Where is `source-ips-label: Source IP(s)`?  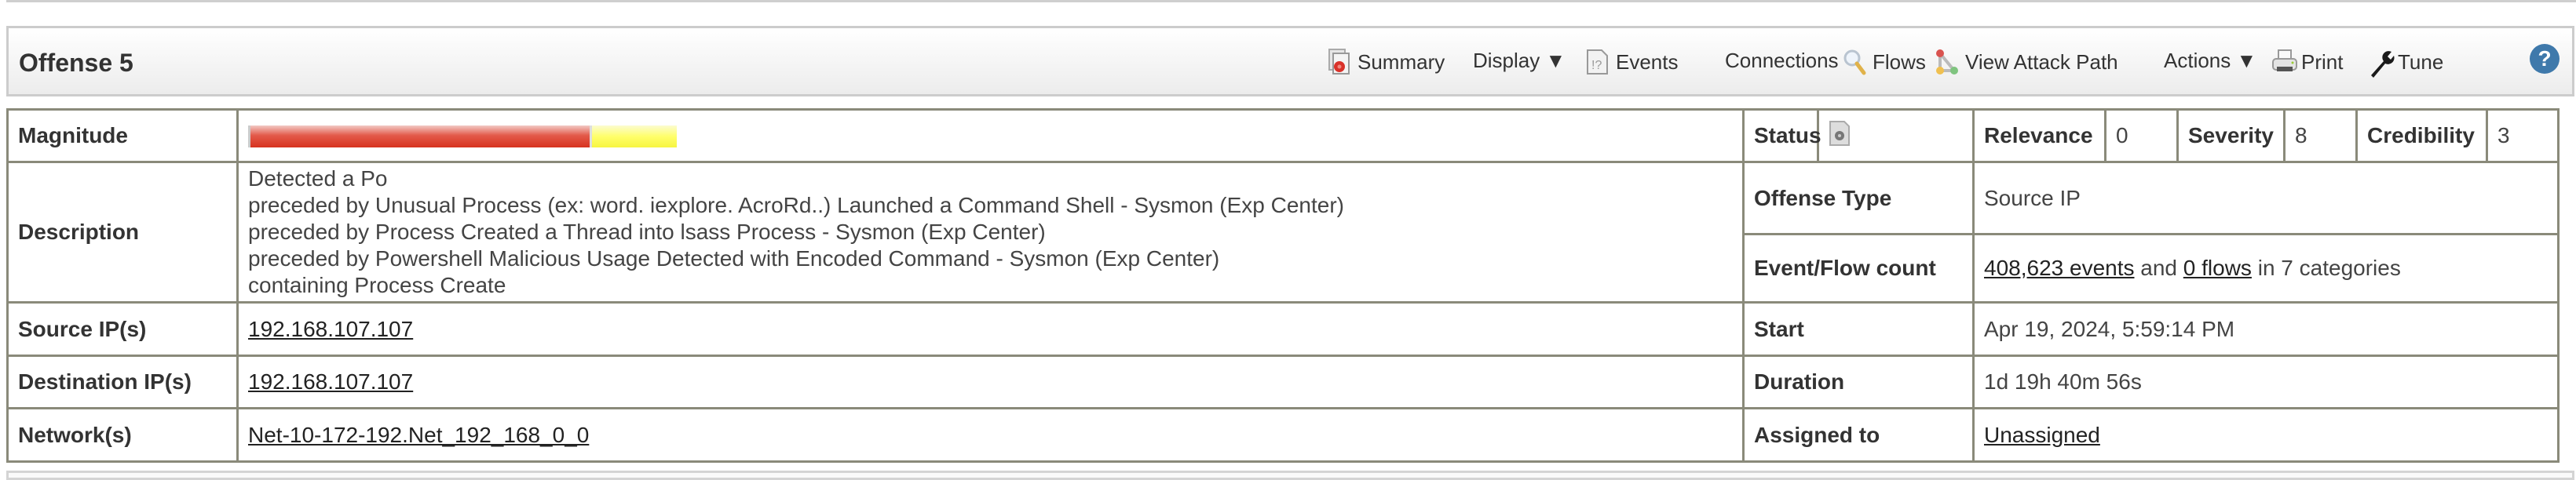 source-ips-label: Source IP(s) is located at coordinates (123, 329).